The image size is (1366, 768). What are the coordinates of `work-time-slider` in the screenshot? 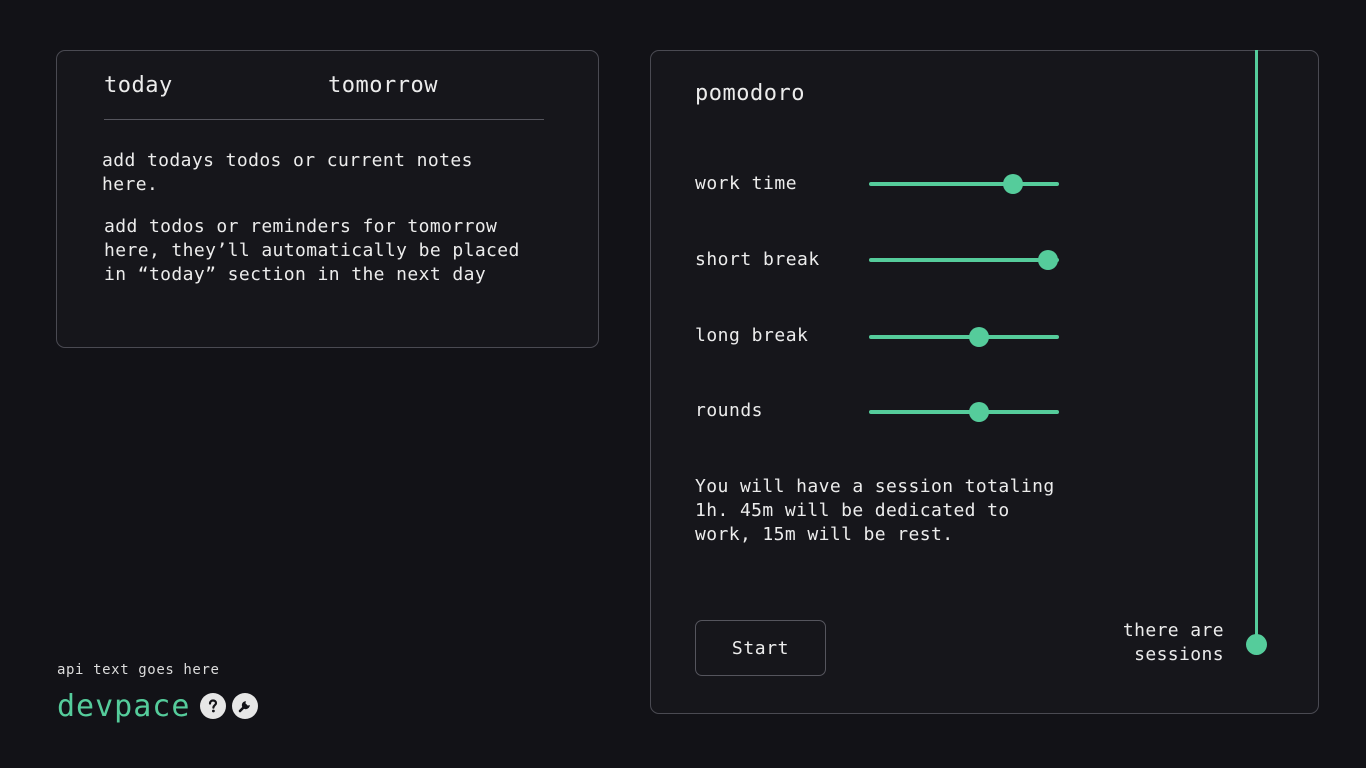 It's located at (964, 184).